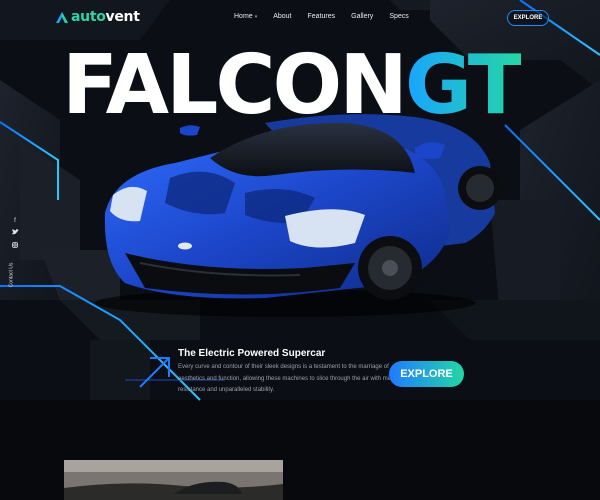 This screenshot has height=500, width=600. Describe the element at coordinates (88, 17) in the screenshot. I see `logo-prefix: auto` at that location.